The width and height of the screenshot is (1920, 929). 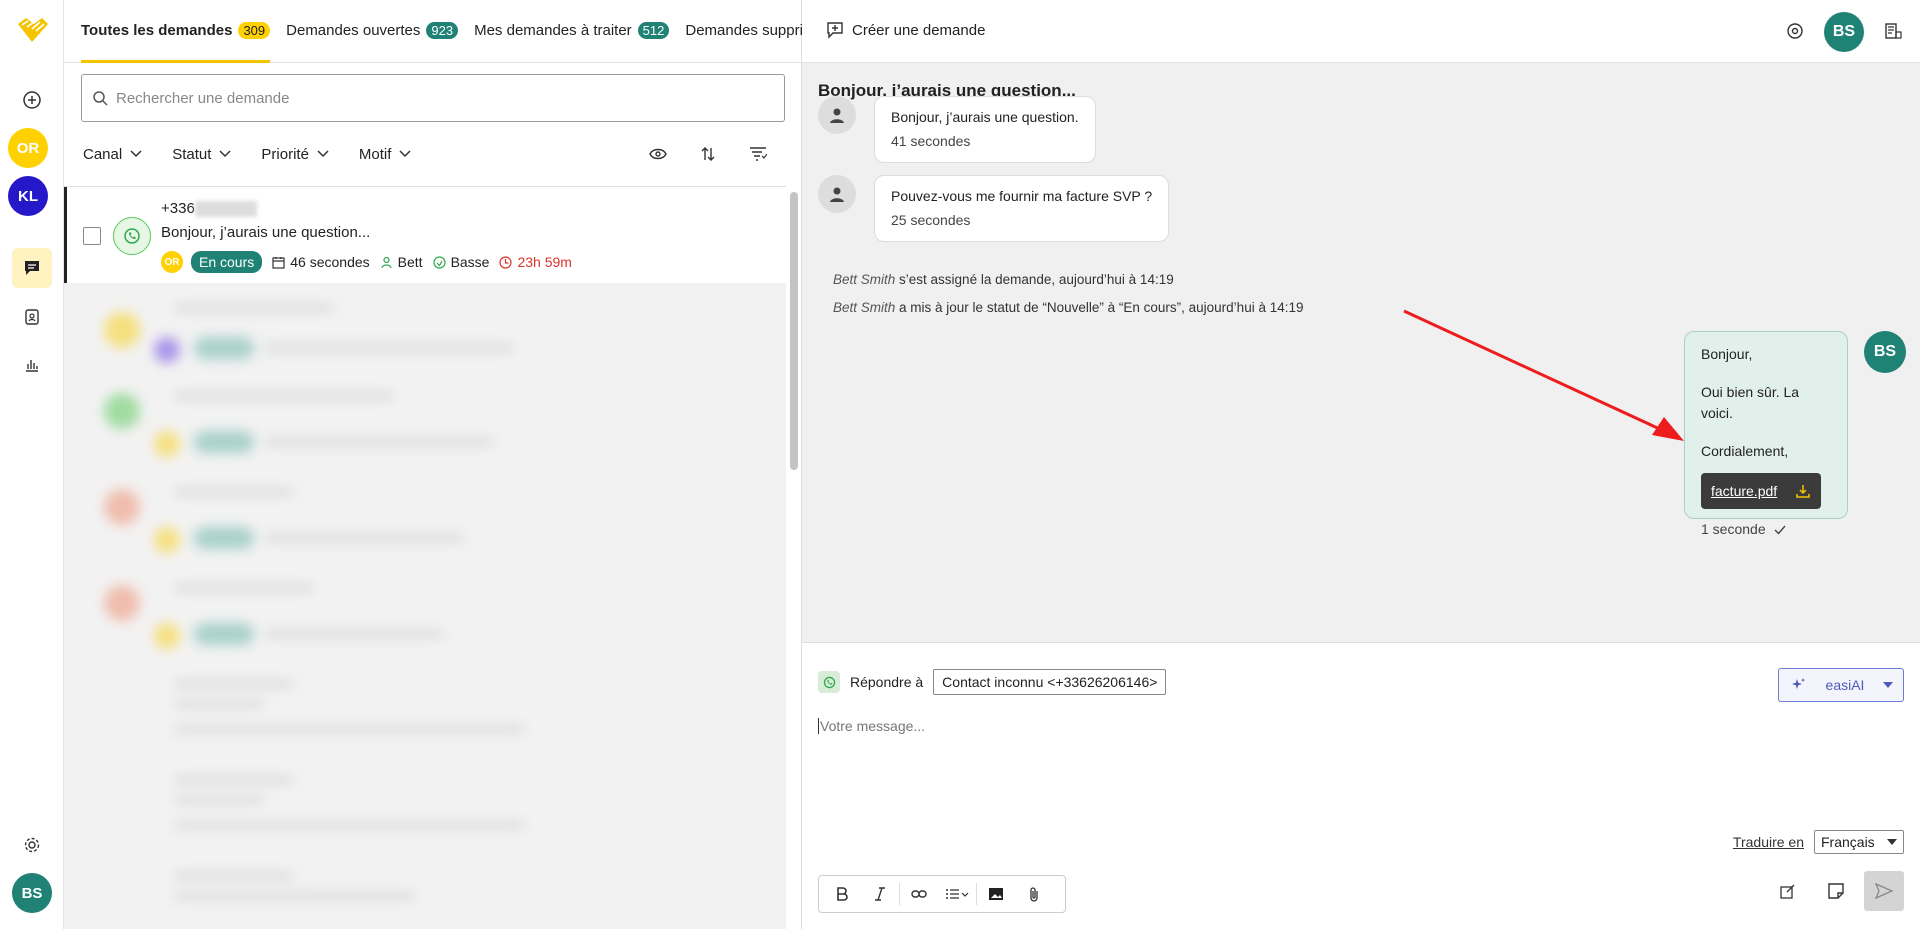 What do you see at coordinates (544, 262) in the screenshot?
I see `sla-text: 23h 59m` at bounding box center [544, 262].